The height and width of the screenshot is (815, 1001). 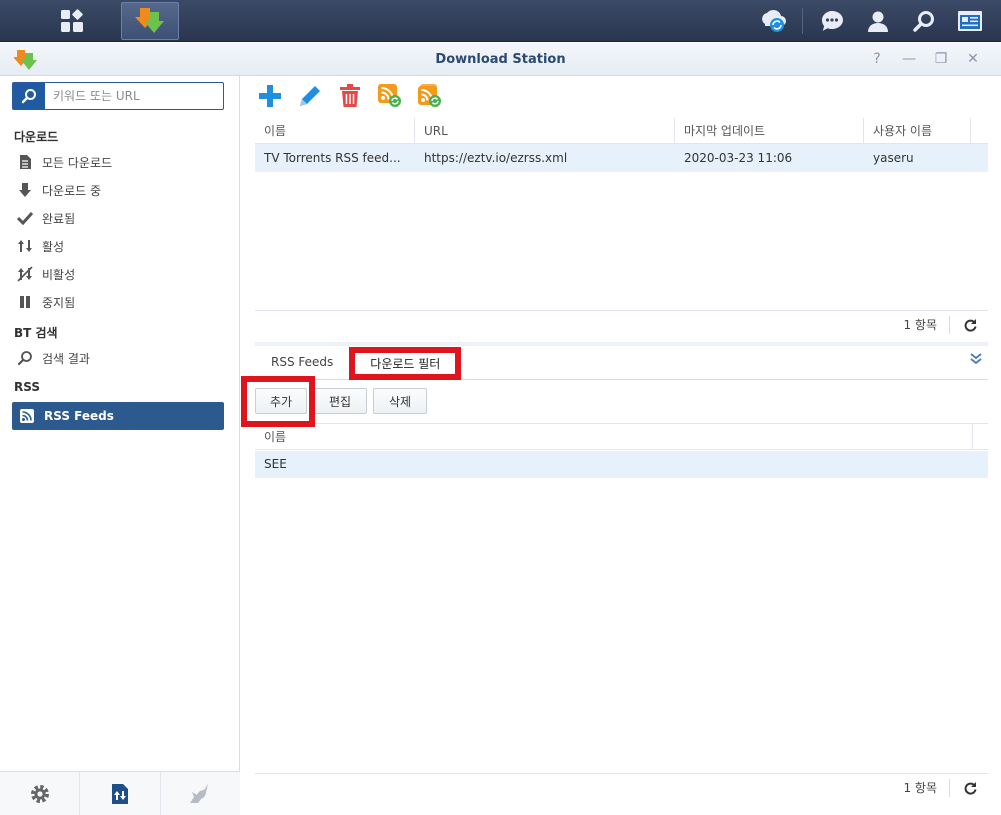 I want to click on add-button, so click(x=270, y=96).